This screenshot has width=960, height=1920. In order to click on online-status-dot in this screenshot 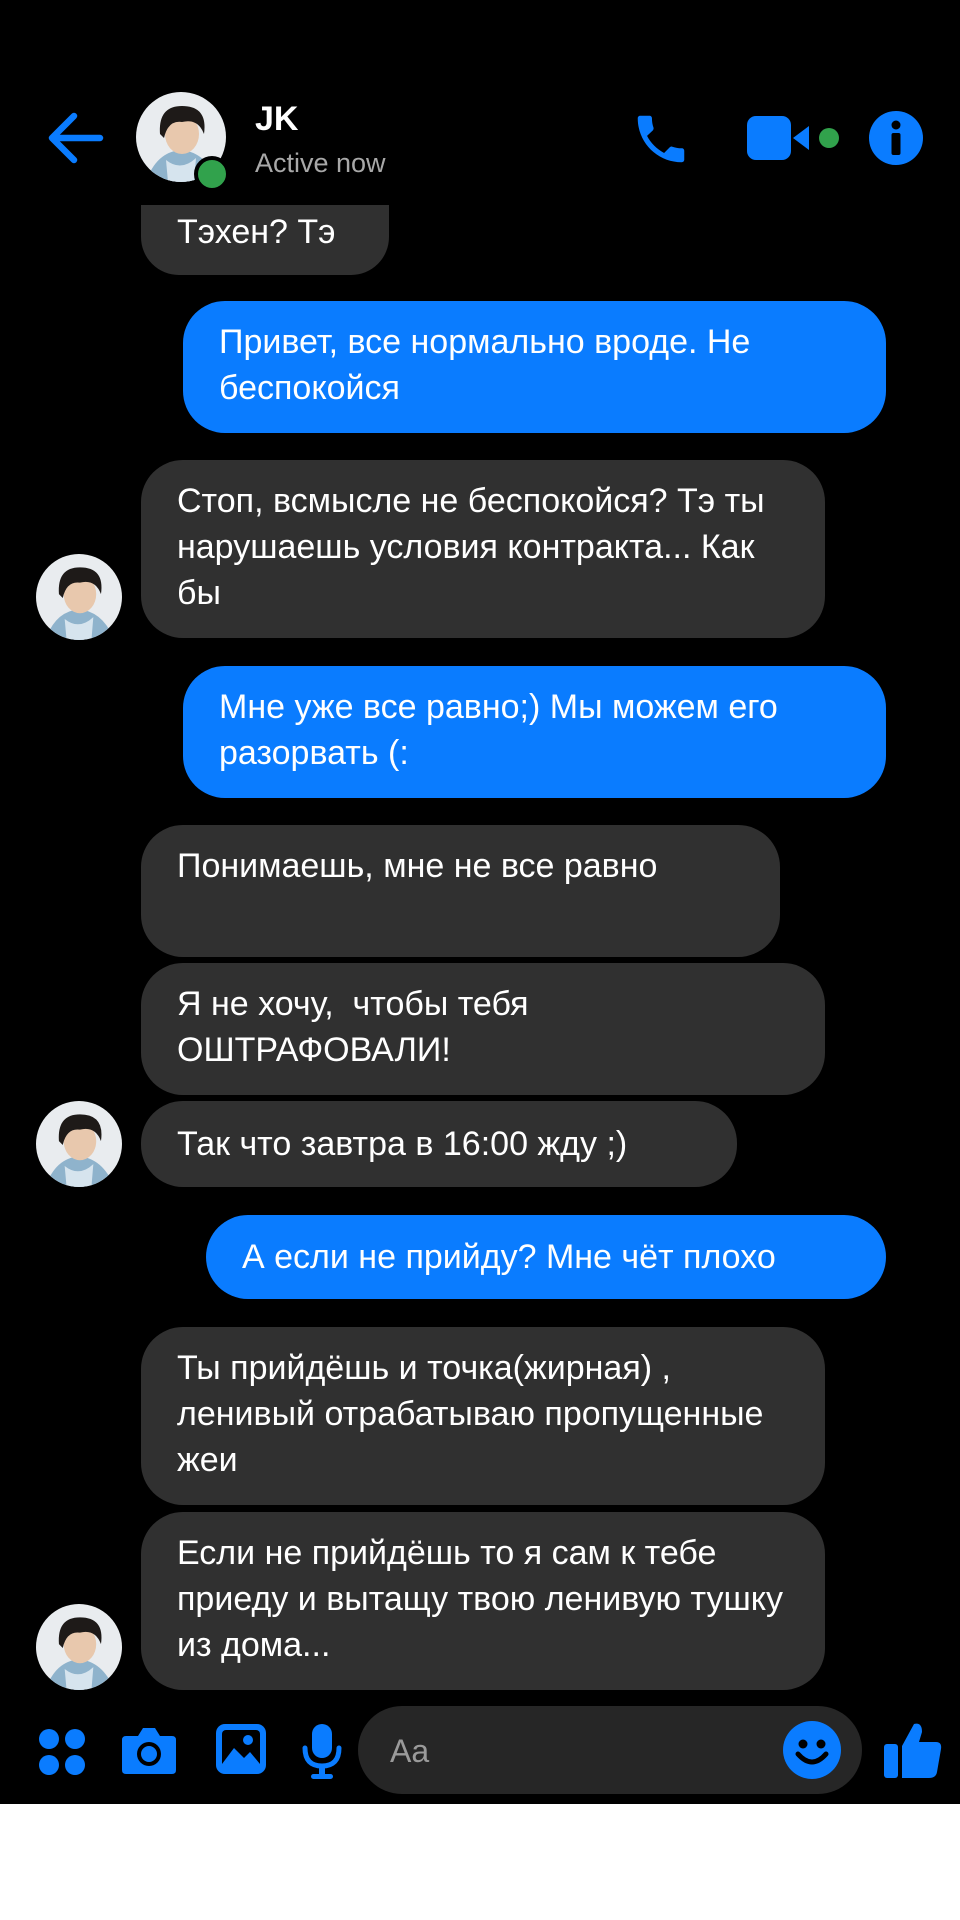, I will do `click(212, 174)`.